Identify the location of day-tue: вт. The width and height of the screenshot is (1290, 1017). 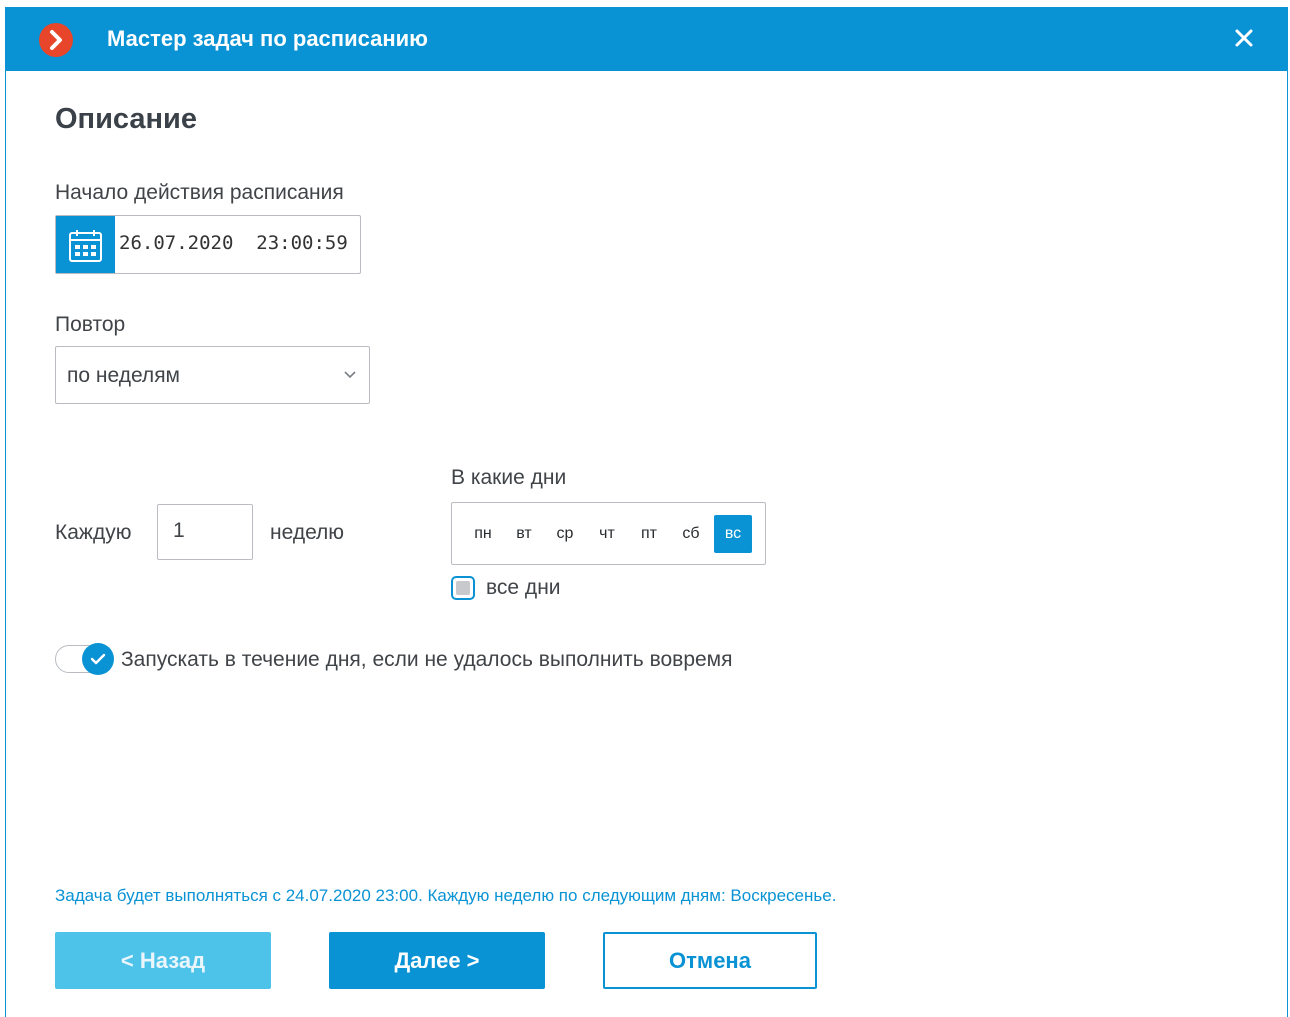
(524, 534).